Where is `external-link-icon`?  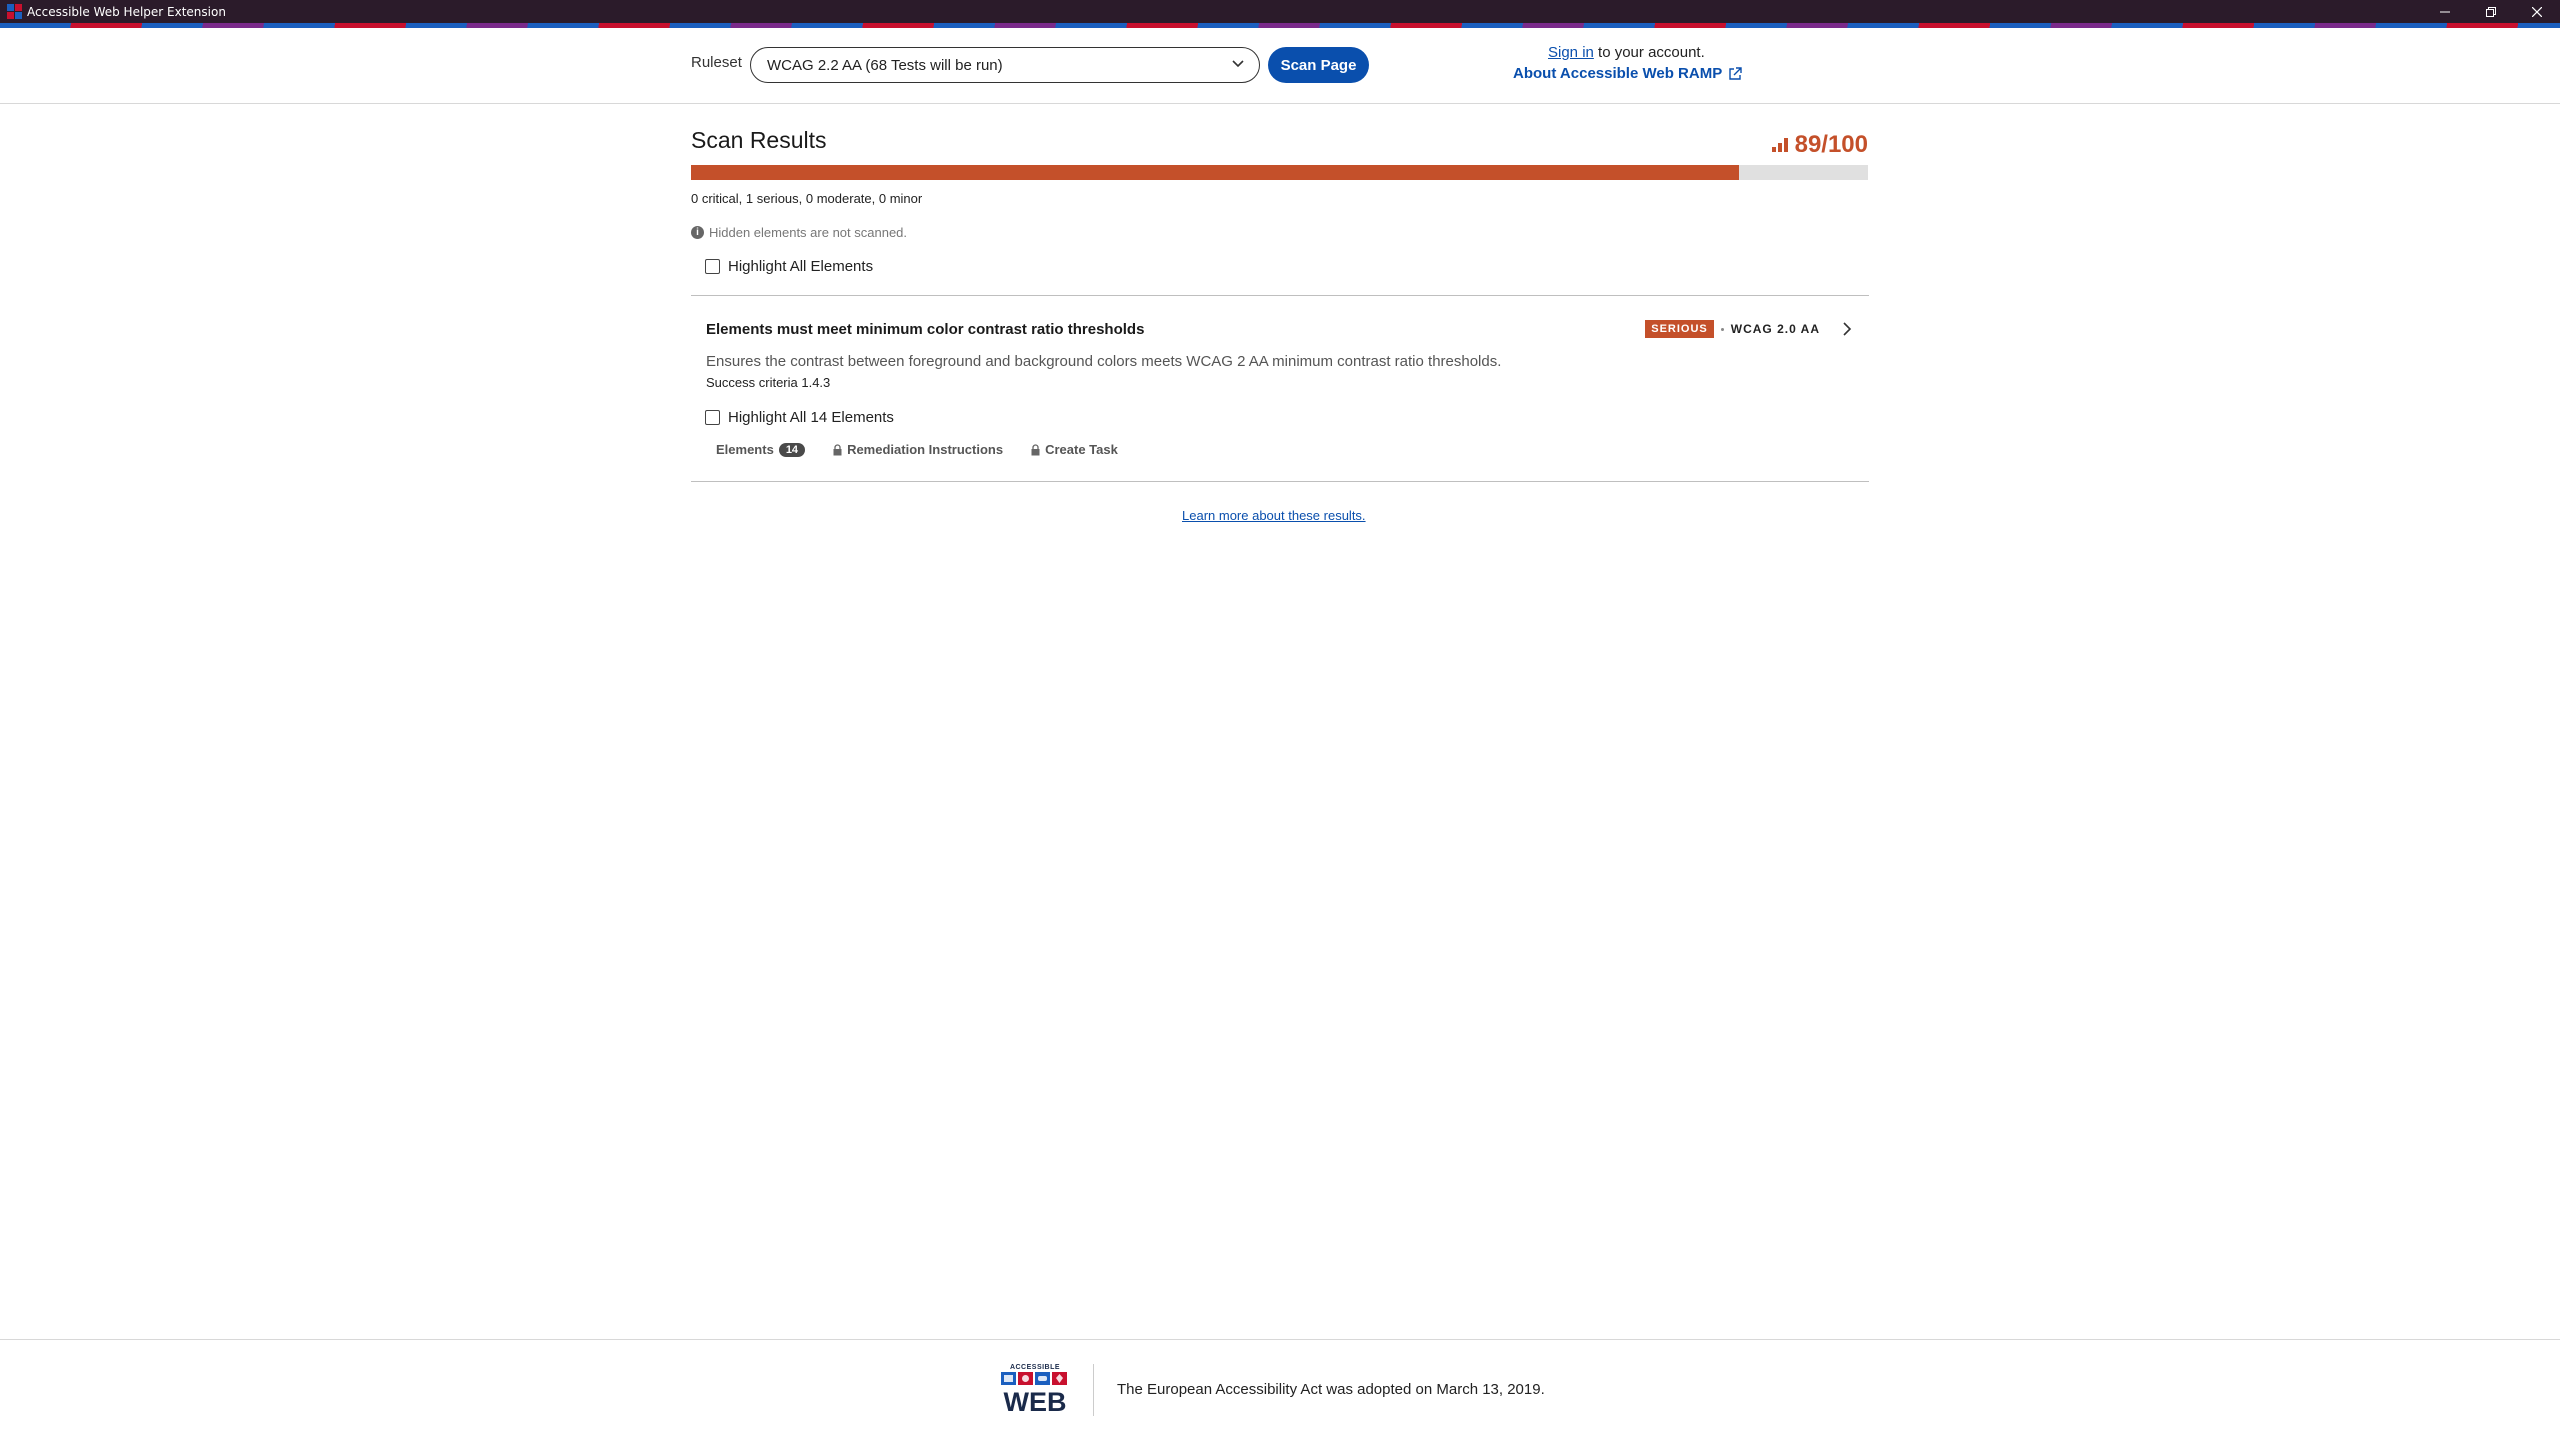 external-link-icon is located at coordinates (1735, 73).